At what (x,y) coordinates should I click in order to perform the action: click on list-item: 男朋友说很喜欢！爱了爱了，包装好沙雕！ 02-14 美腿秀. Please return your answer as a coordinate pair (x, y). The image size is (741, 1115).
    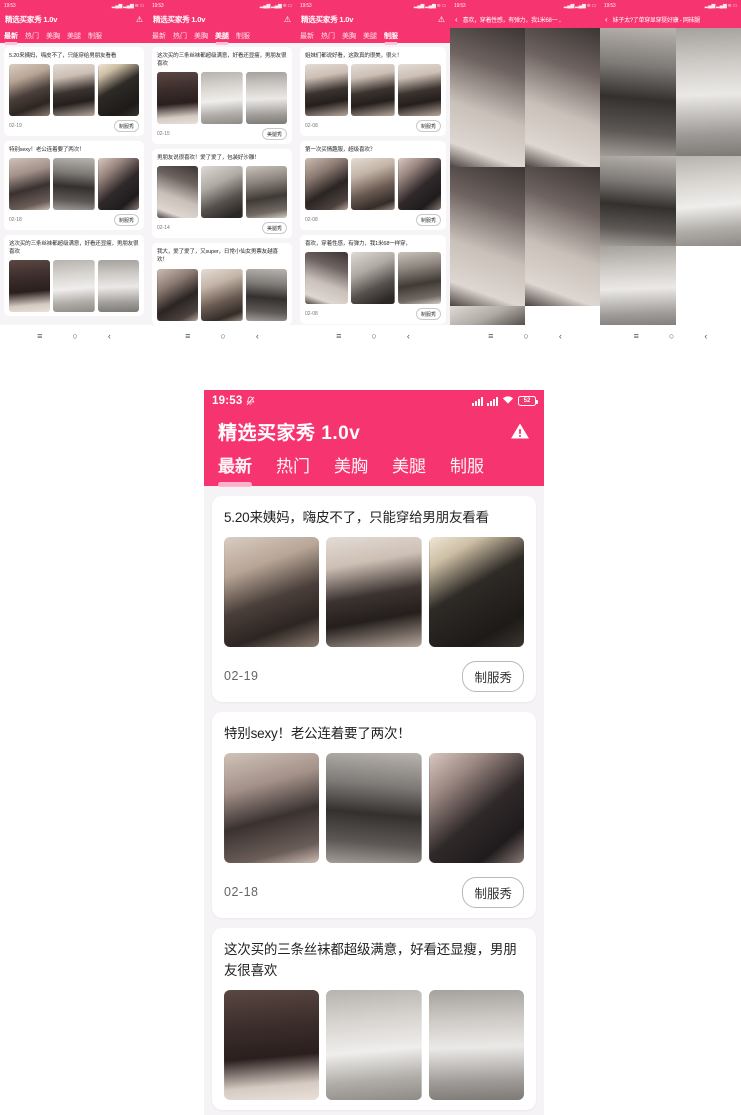
    Looking at the image, I should click on (222, 194).